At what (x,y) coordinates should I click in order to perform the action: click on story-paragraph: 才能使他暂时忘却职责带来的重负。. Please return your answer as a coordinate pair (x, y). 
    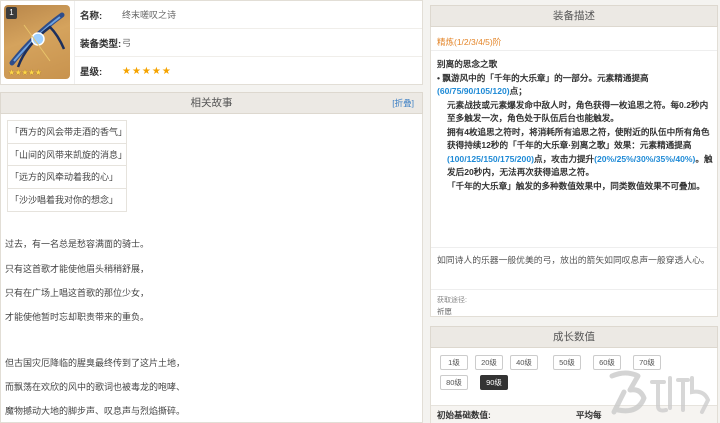
    Looking at the image, I should click on (77, 317).